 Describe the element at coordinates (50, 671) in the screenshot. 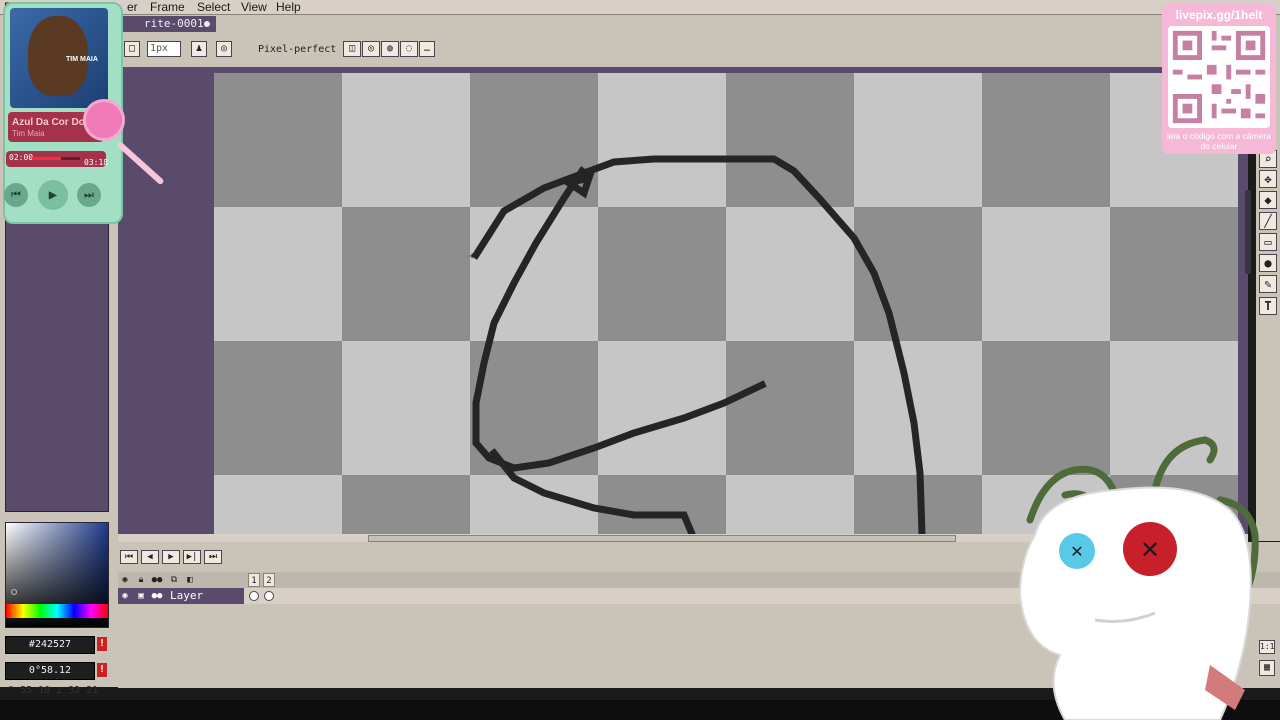

I see `hsv-color-field: 0°58.12` at that location.